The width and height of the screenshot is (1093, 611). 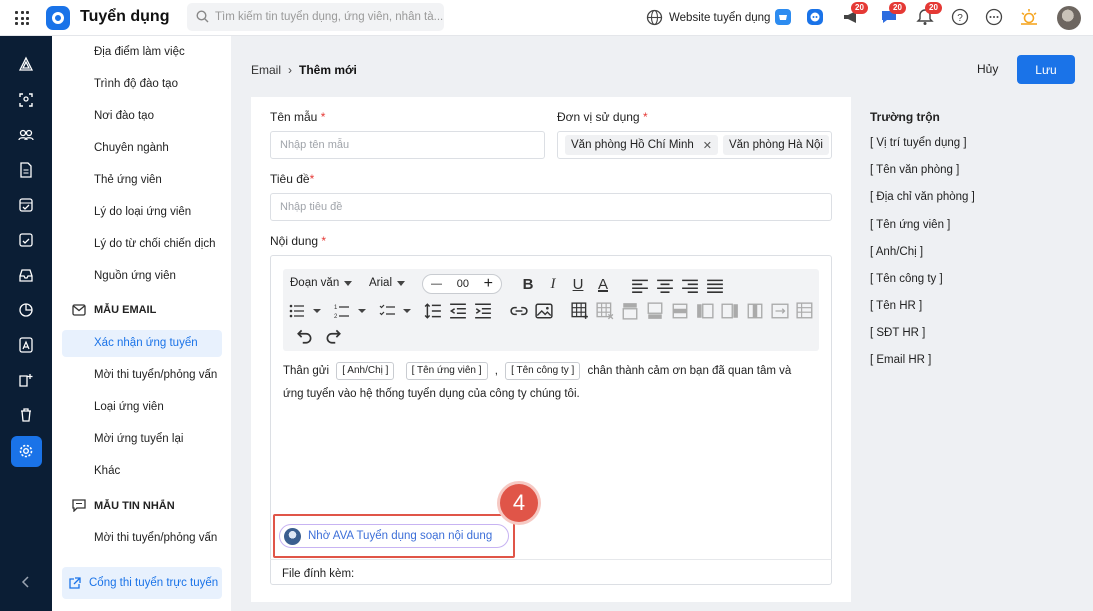 I want to click on merge-cells-icon, so click(x=780, y=311).